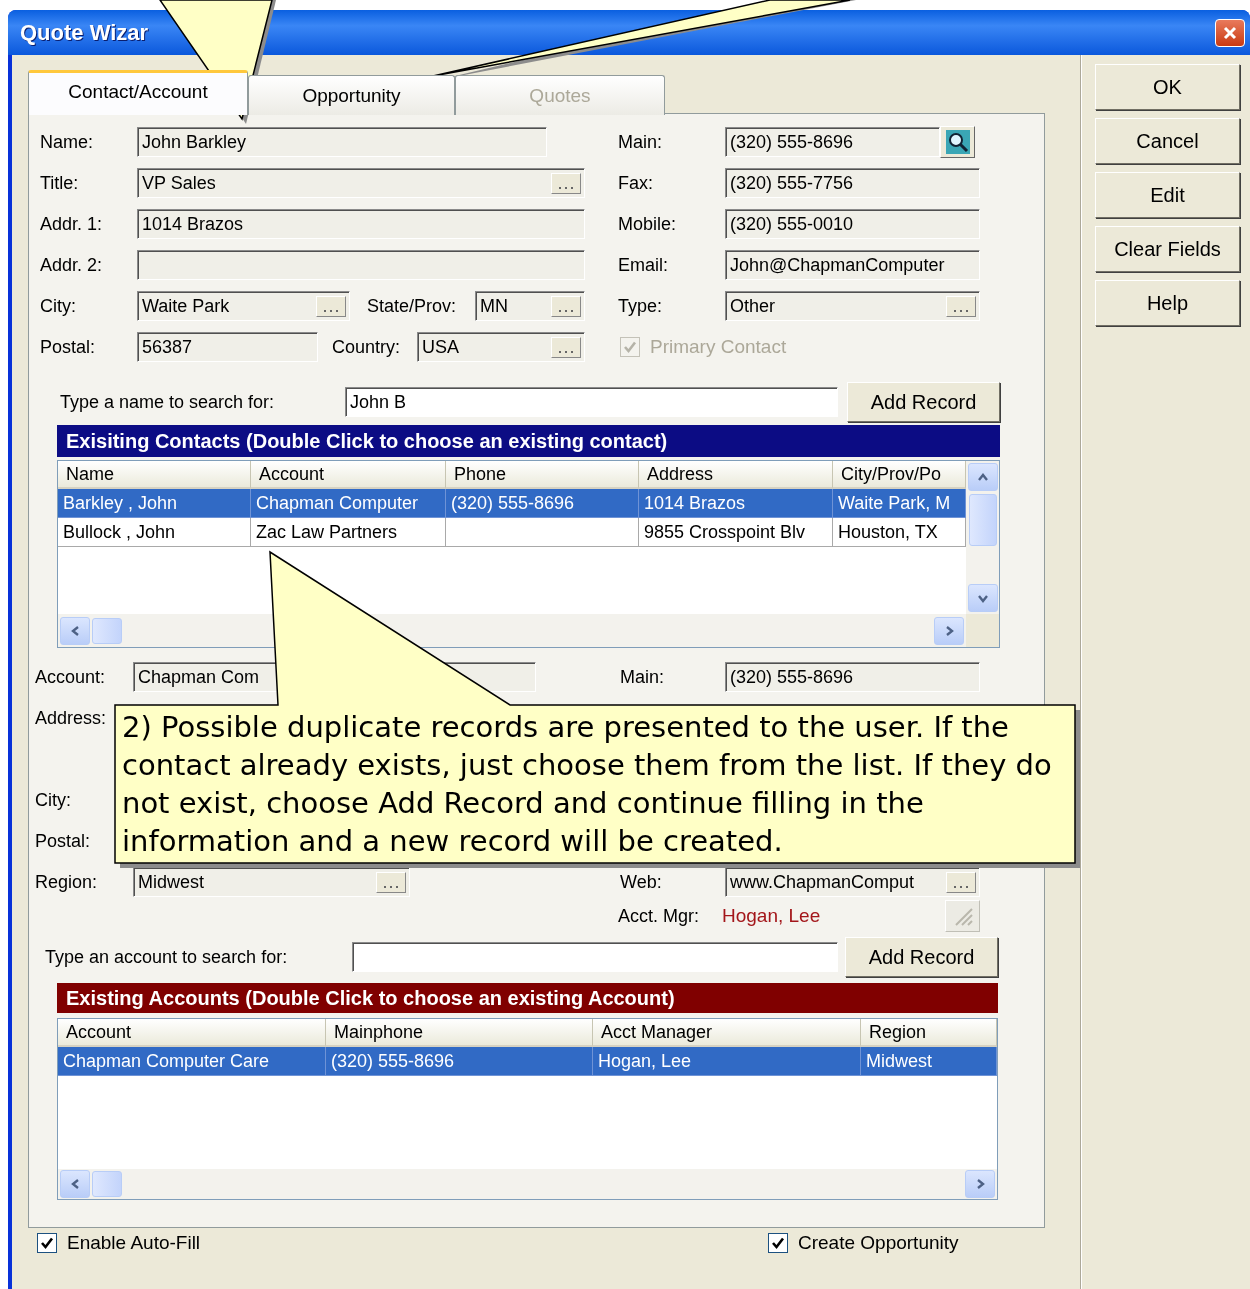 This screenshot has width=1250, height=1289. What do you see at coordinates (72, 265) in the screenshot?
I see `field-label: Addr. 2:` at bounding box center [72, 265].